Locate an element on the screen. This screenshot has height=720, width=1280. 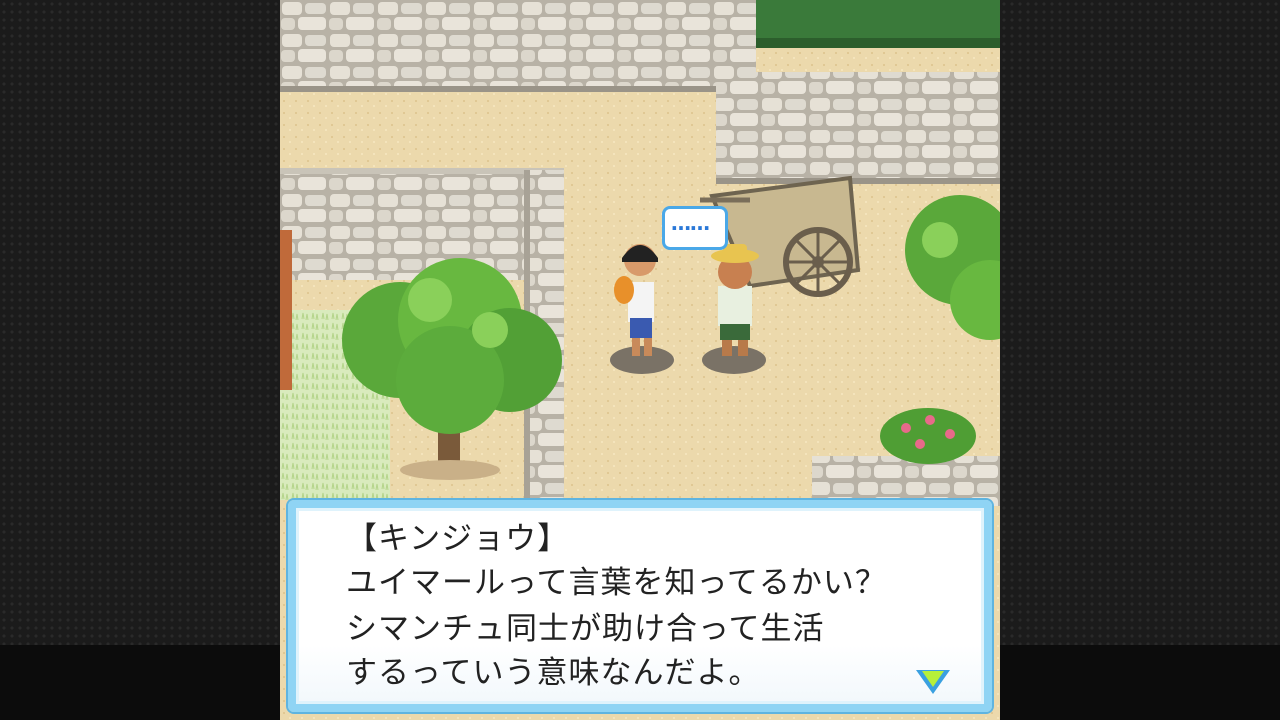
dialog-line-1: ユイマールって言葉を知ってるかい？ is located at coordinates (616, 583).